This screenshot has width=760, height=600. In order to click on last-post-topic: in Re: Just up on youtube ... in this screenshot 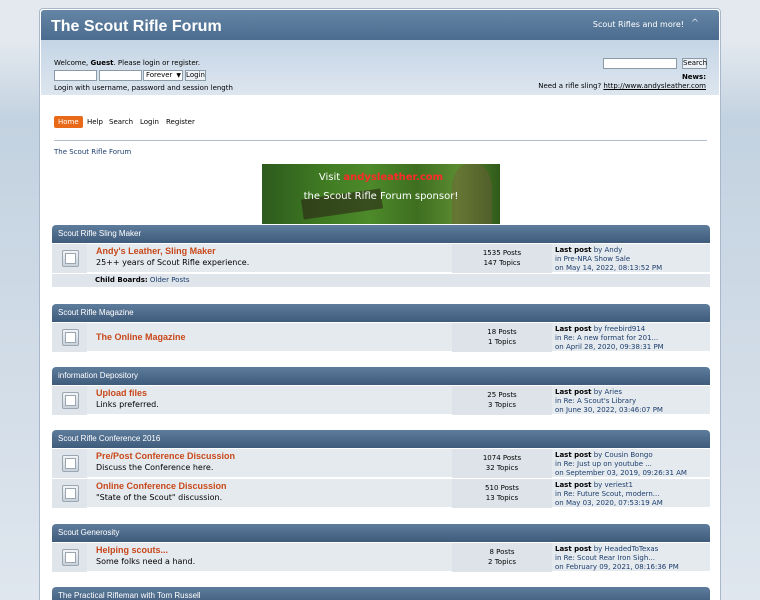, I will do `click(621, 464)`.